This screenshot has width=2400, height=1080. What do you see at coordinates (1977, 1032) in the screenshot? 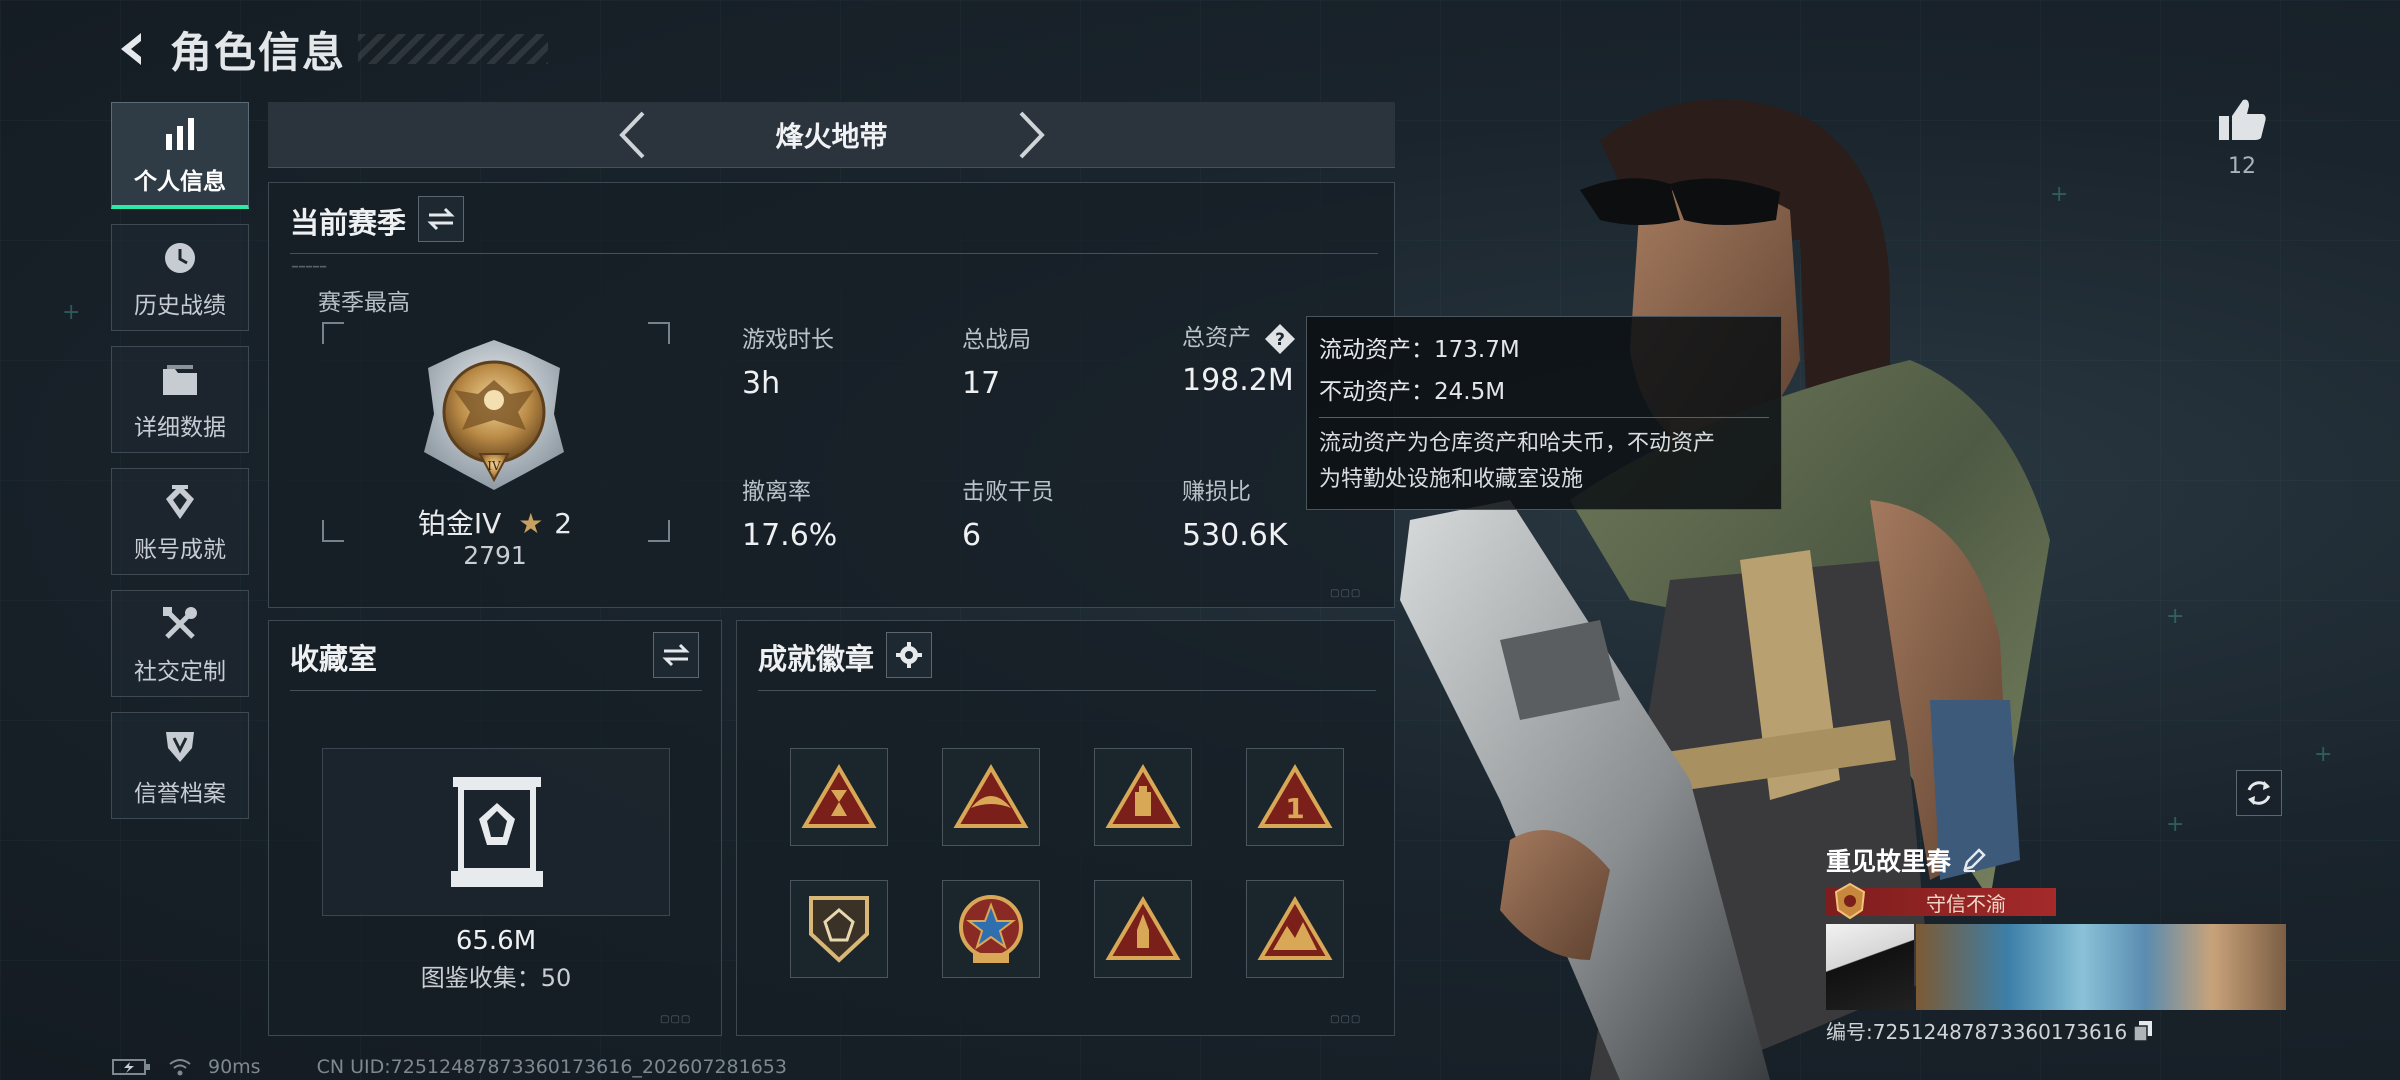
I see `player-id: 编号:72512487873360173616` at bounding box center [1977, 1032].